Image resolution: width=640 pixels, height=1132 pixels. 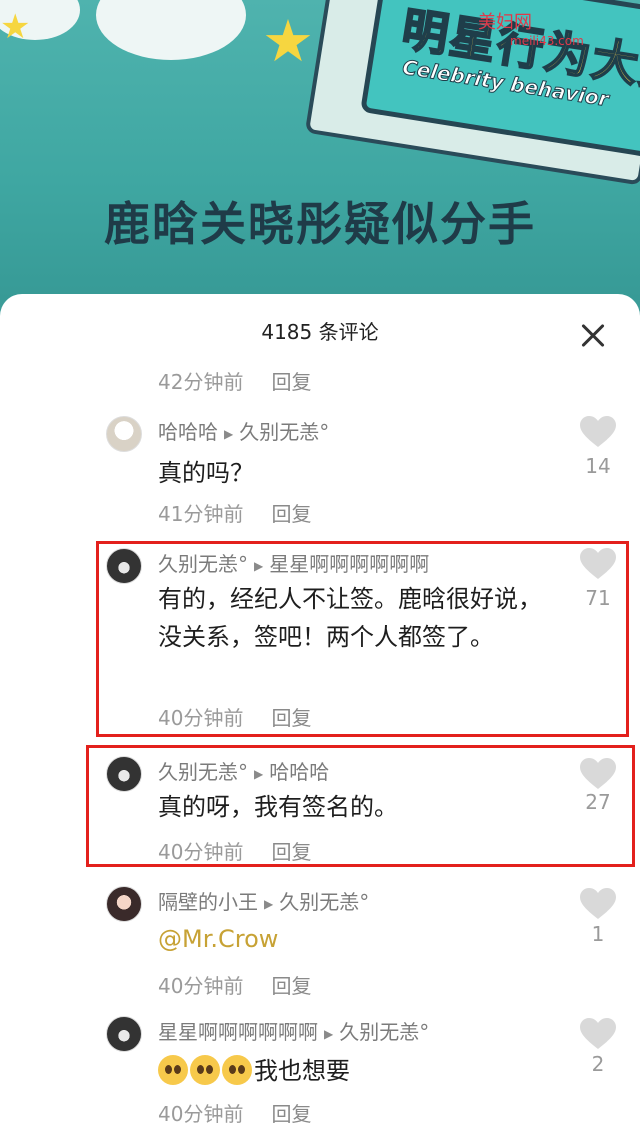 I want to click on comment-count-title: 4185 条评论, so click(x=320, y=332).